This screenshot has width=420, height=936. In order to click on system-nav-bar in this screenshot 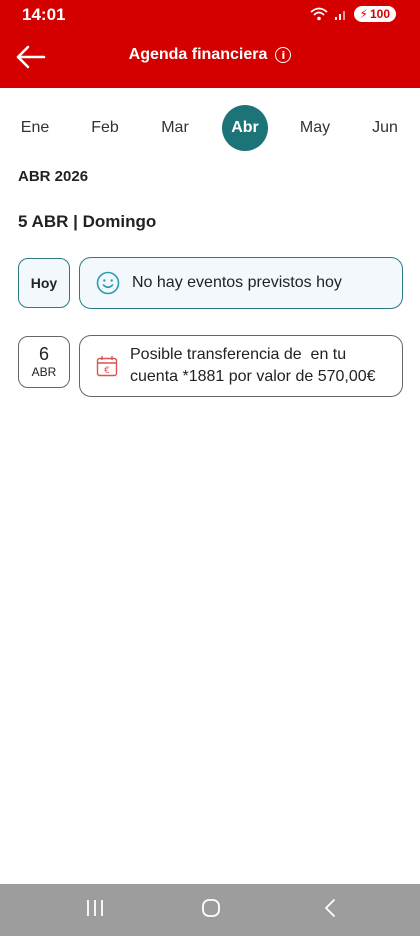, I will do `click(210, 910)`.